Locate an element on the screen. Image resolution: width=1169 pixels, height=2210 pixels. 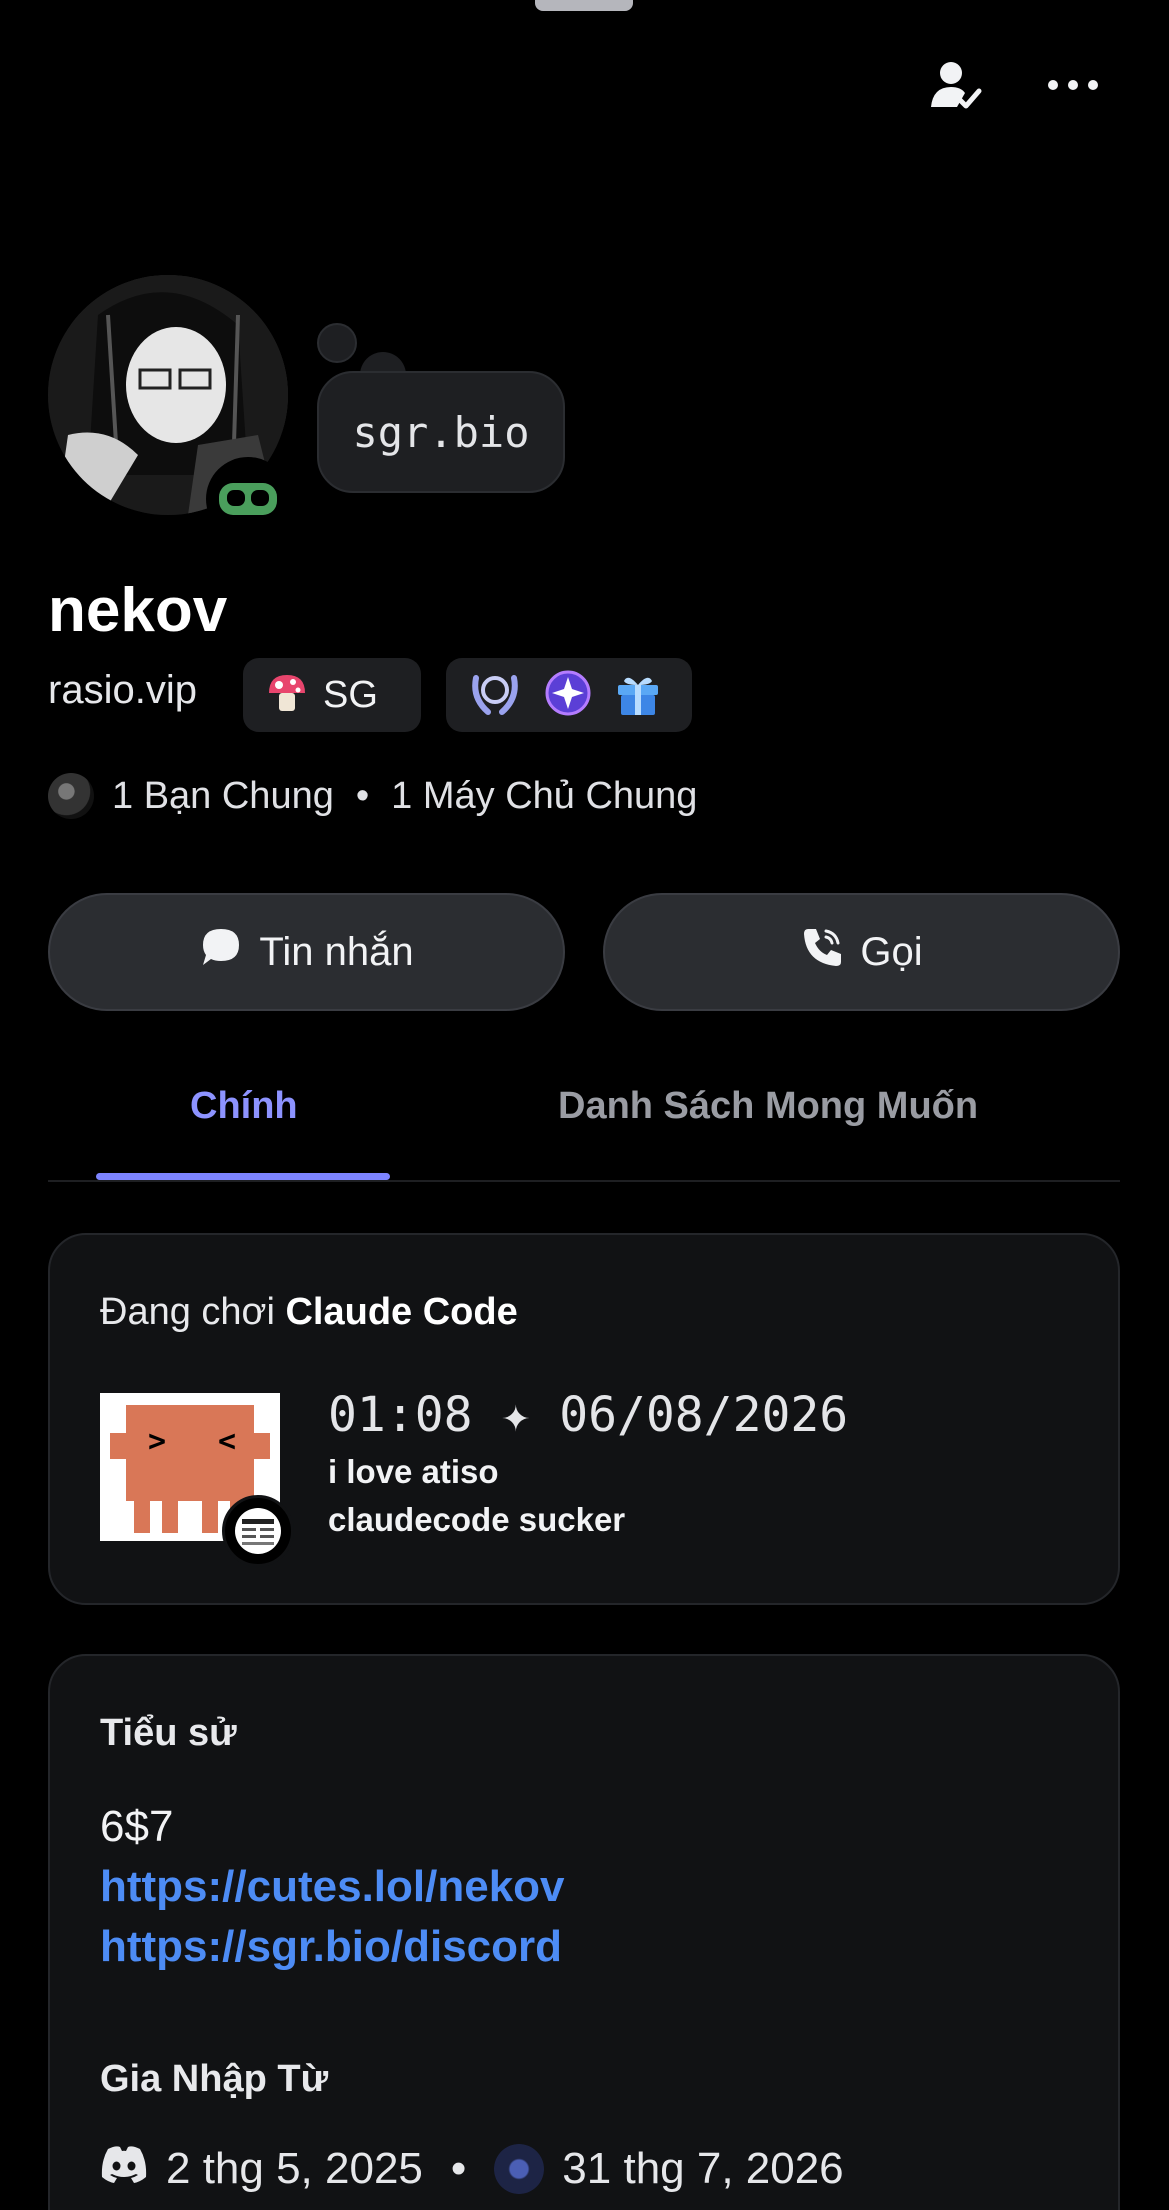
bio-link: https://cutes.lol/nekov is located at coordinates (332, 1887).